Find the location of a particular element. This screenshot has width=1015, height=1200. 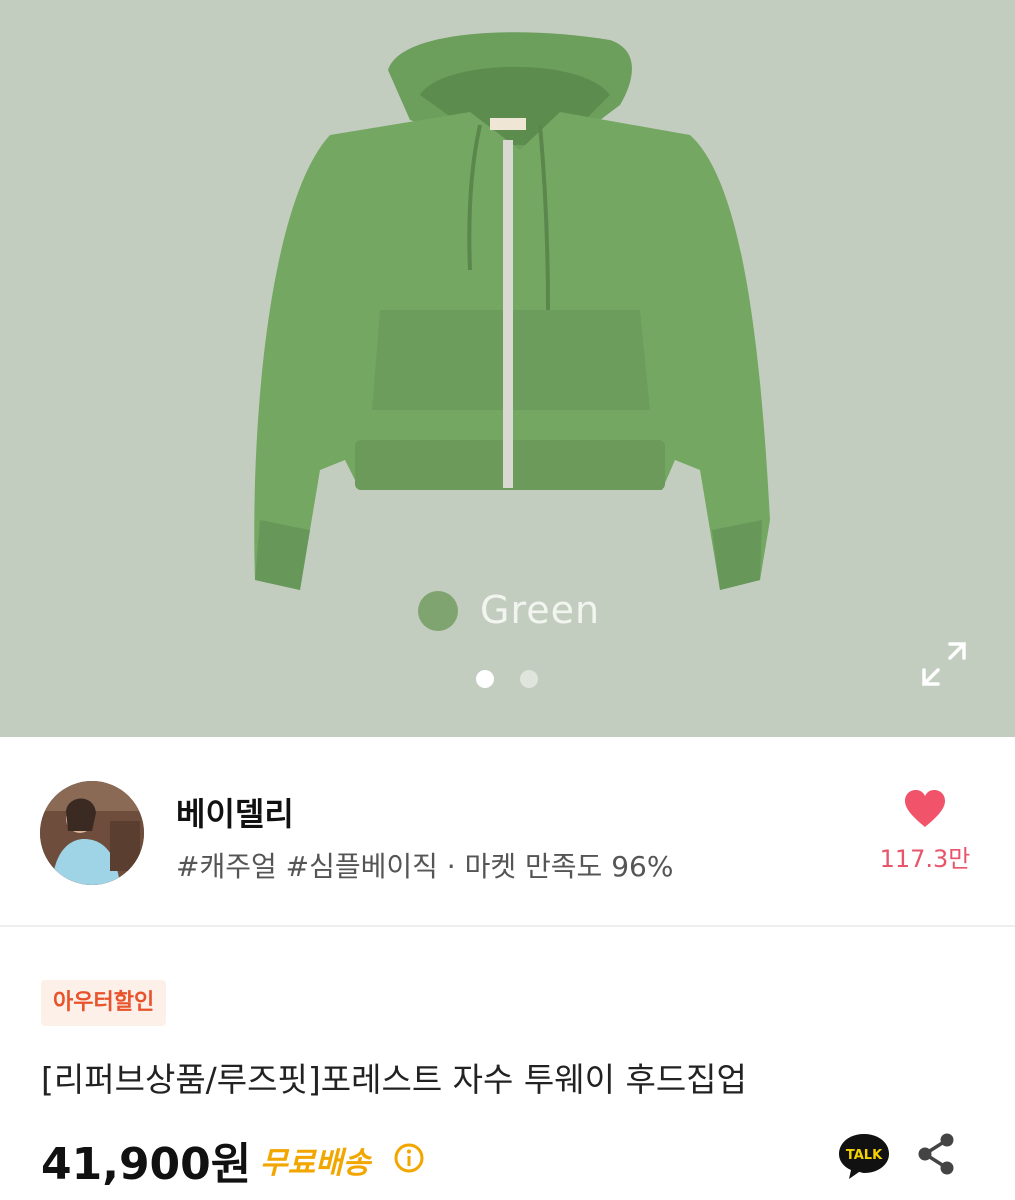

free-shipping-label: 무료배송 is located at coordinates (315, 1163).